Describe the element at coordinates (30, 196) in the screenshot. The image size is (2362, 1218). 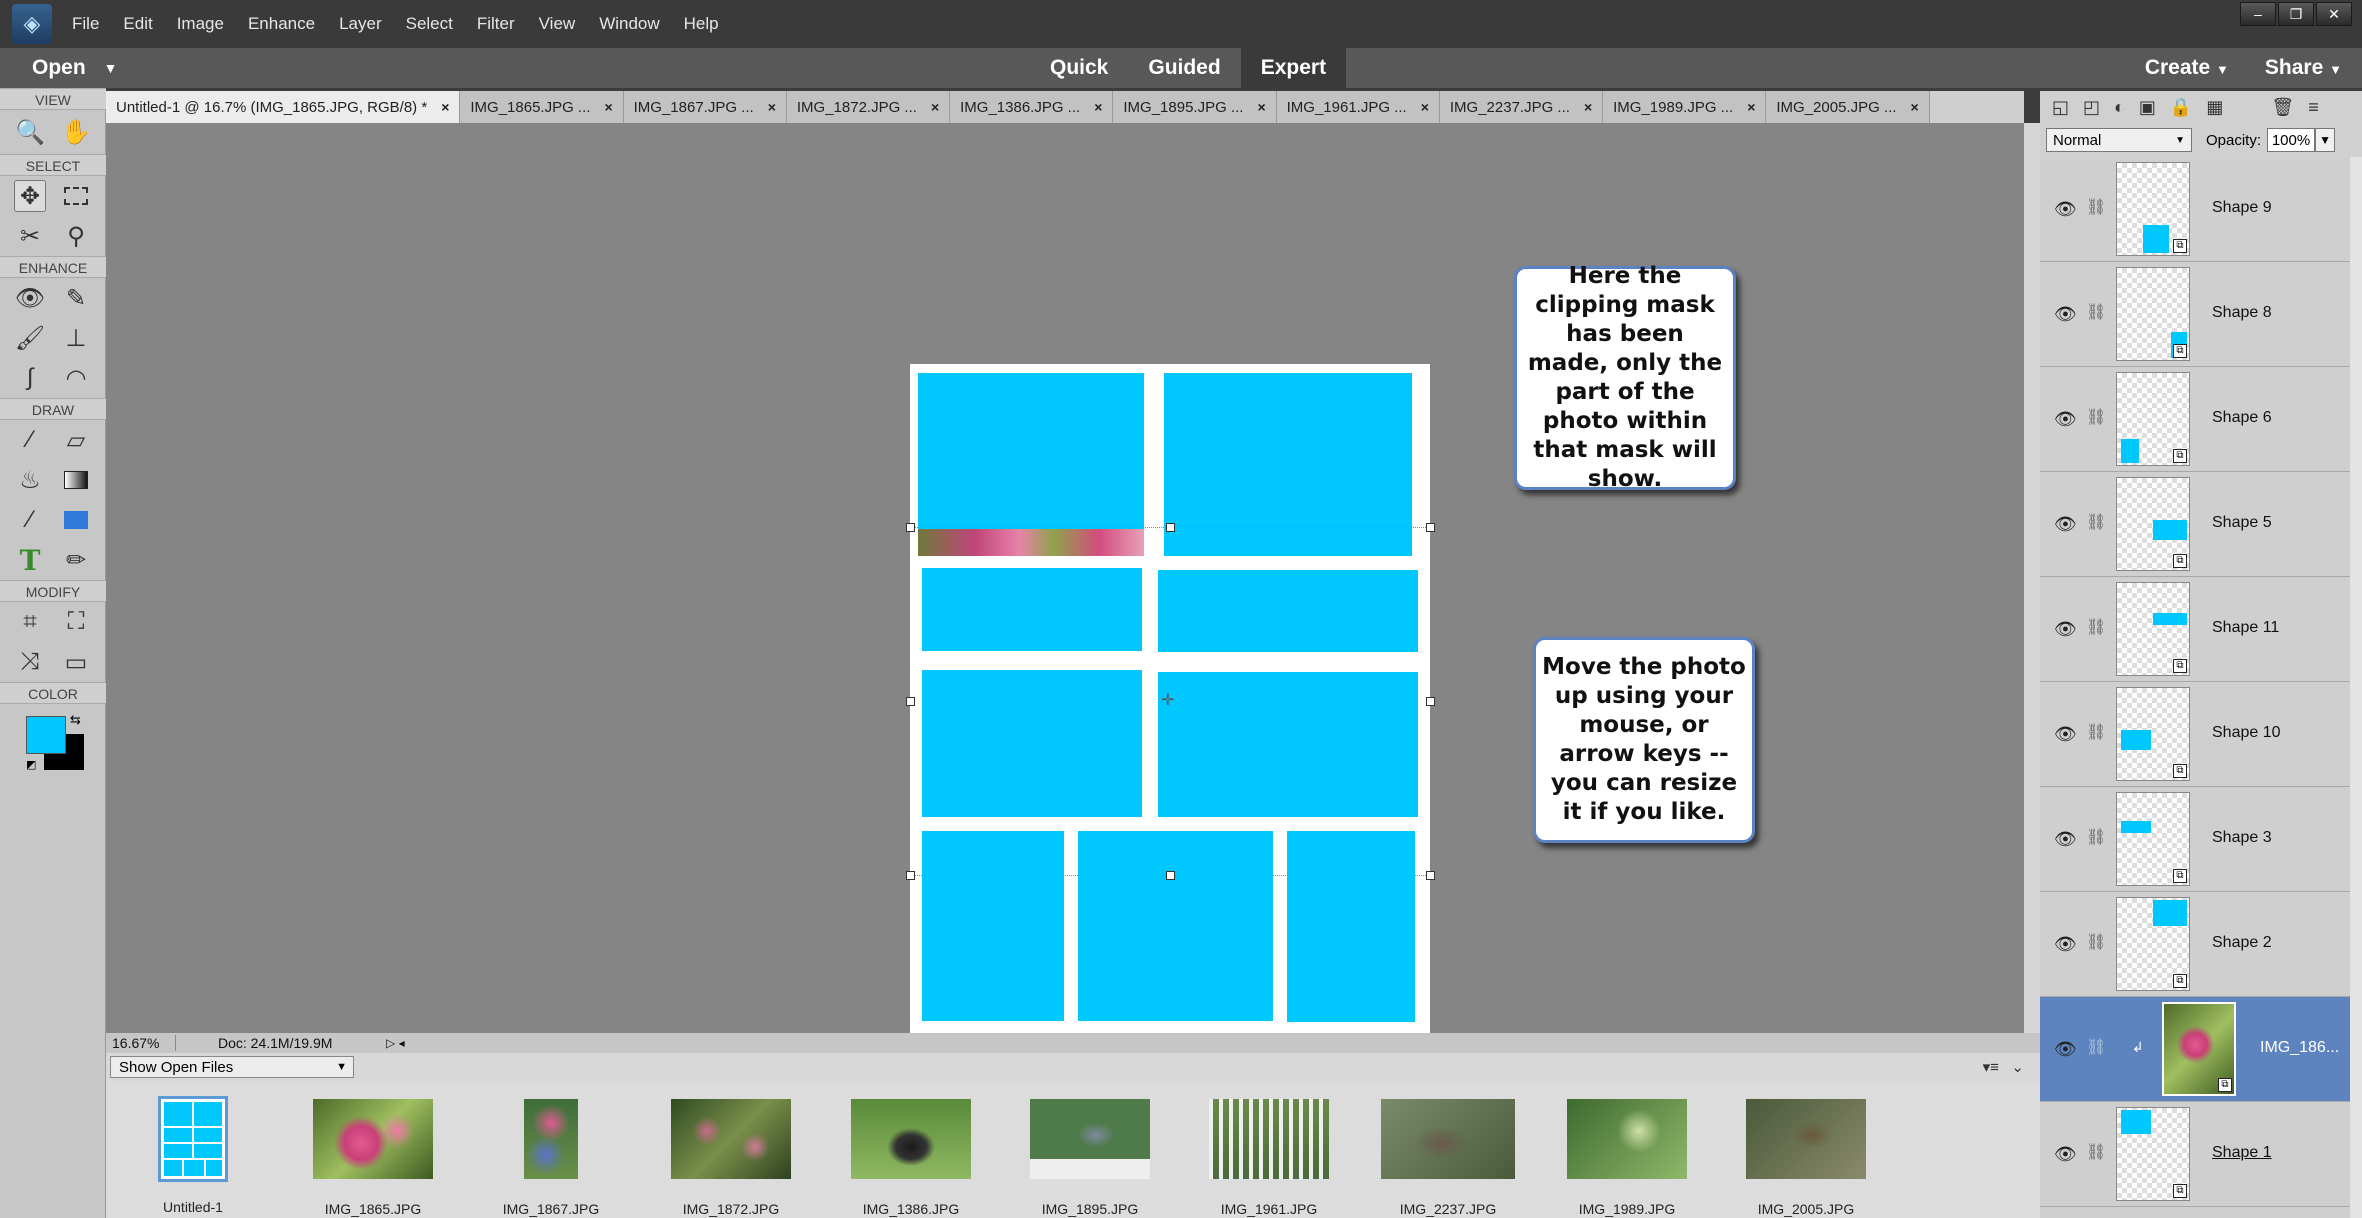
I see `move-tool-icon: ✥` at that location.